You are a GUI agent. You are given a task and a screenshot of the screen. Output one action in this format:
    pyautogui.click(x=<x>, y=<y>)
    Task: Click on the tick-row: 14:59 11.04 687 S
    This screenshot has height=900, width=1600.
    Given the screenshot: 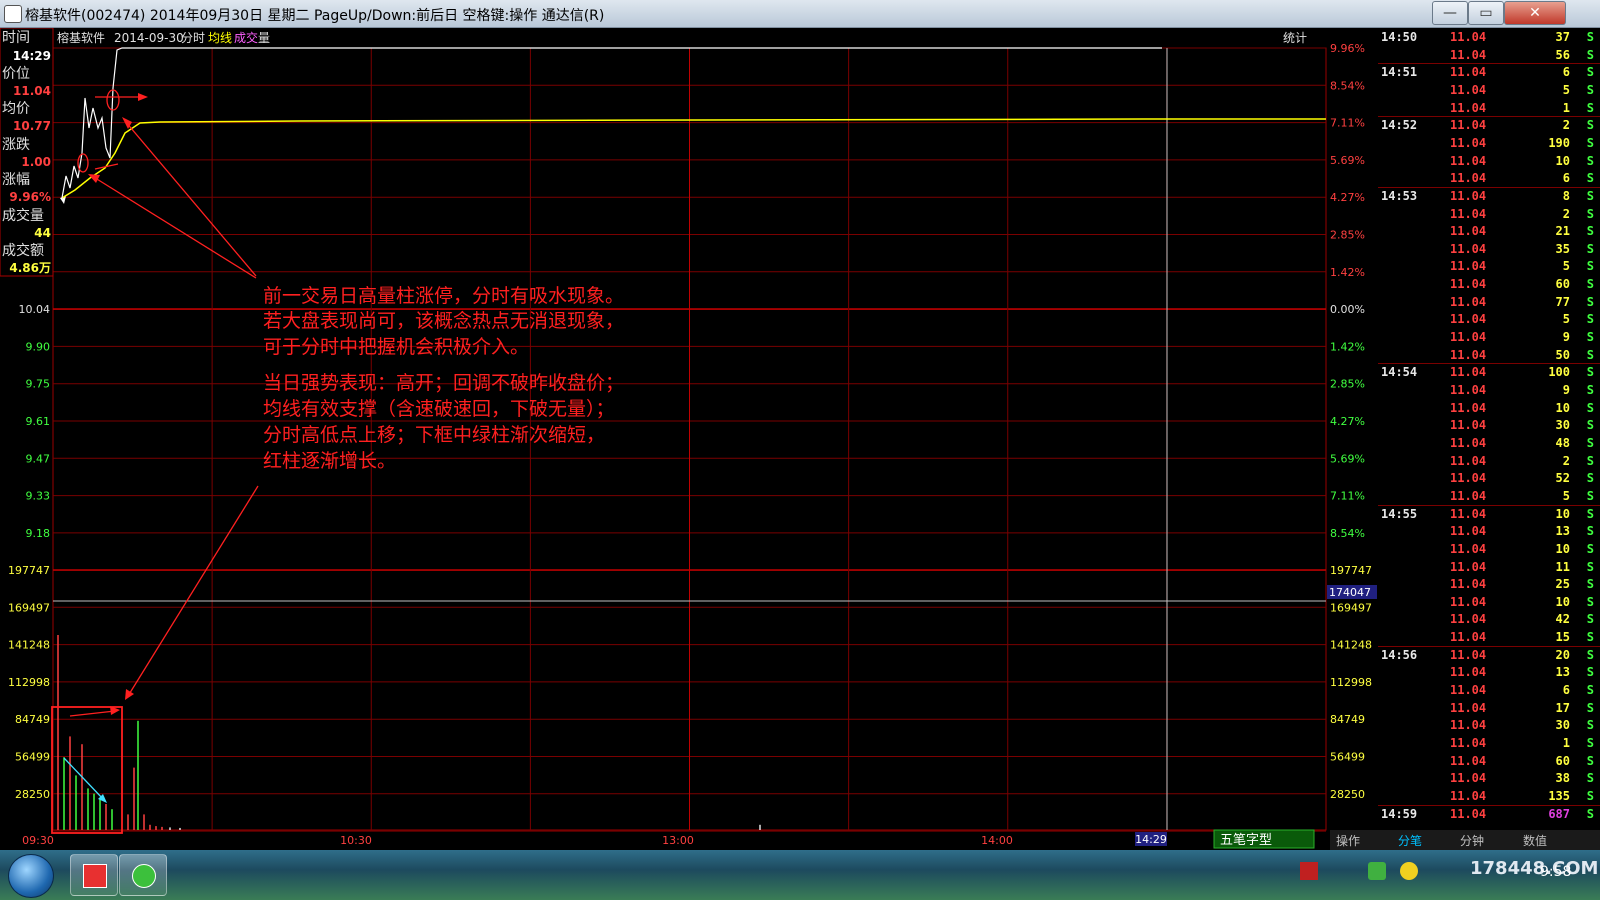 What is the action you would take?
    pyautogui.click(x=1489, y=815)
    